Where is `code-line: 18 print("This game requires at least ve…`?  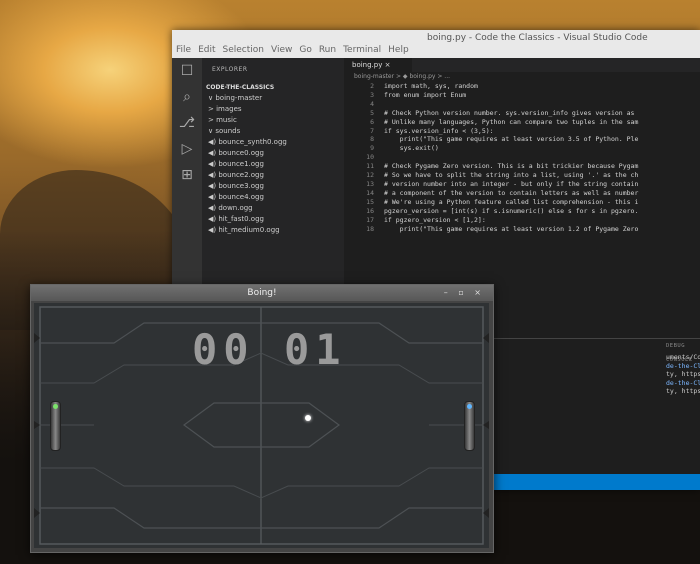 code-line: 18 print("This game requires at least ve… is located at coordinates (522, 229).